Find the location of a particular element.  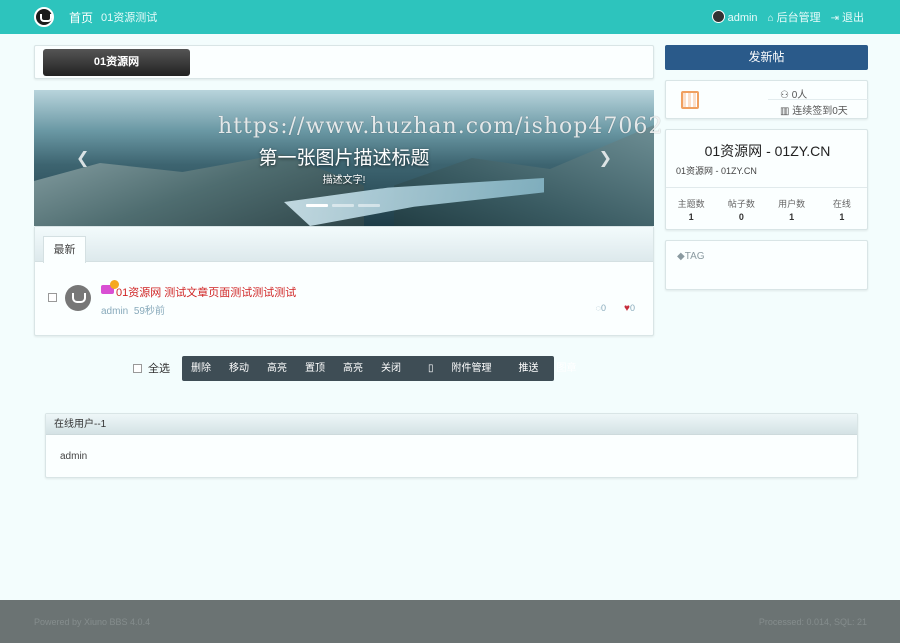

carousel-caption-title: 第一张图片描述标题 is located at coordinates (344, 158).